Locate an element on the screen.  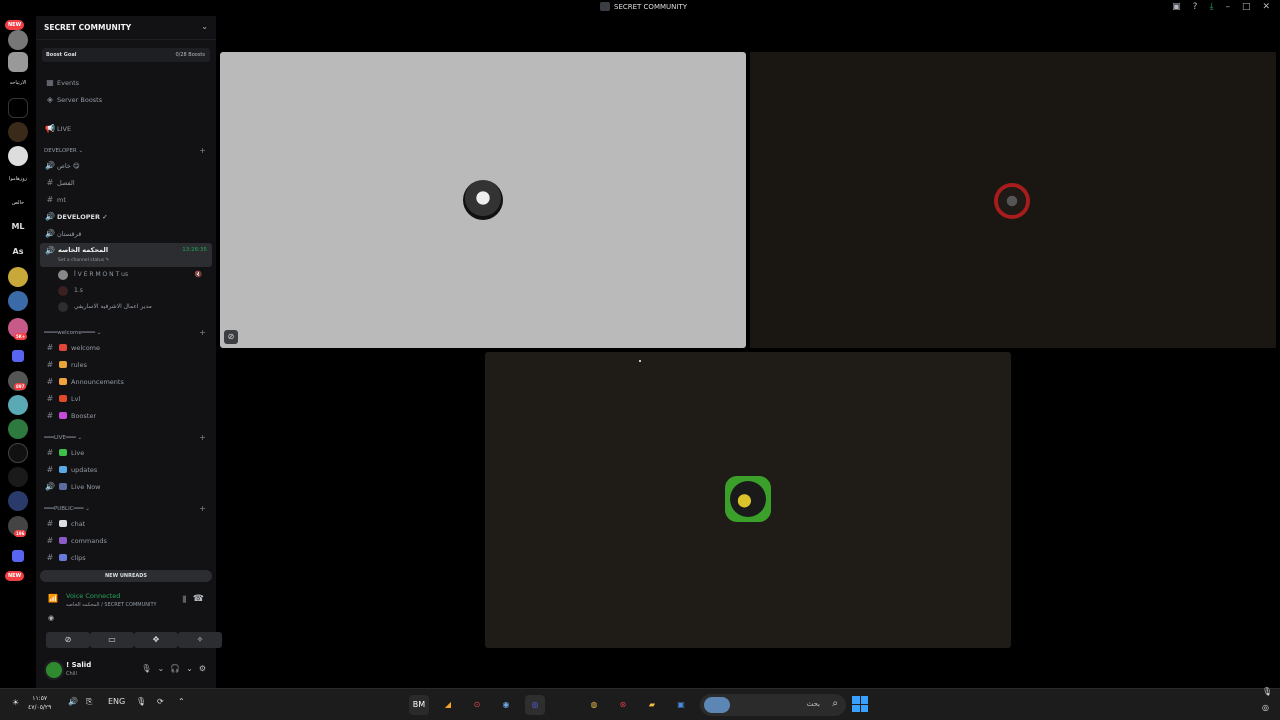
channel-item: 🔊 قرقستان is located at coordinates (126, 233).